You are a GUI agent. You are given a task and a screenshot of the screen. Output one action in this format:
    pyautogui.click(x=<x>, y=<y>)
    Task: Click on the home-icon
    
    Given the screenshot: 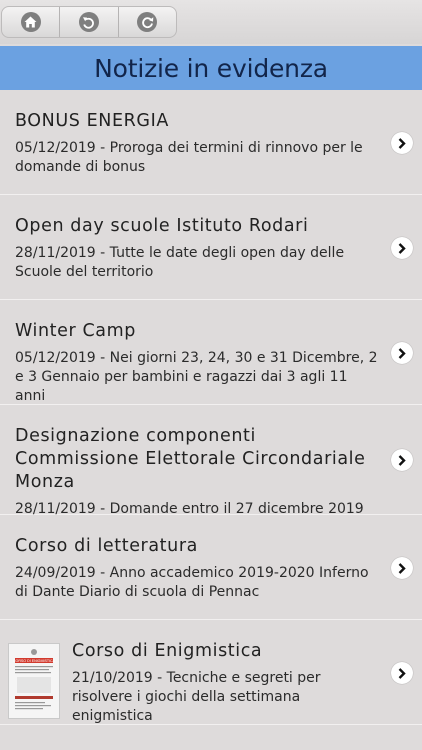 What is the action you would take?
    pyautogui.click(x=30, y=22)
    